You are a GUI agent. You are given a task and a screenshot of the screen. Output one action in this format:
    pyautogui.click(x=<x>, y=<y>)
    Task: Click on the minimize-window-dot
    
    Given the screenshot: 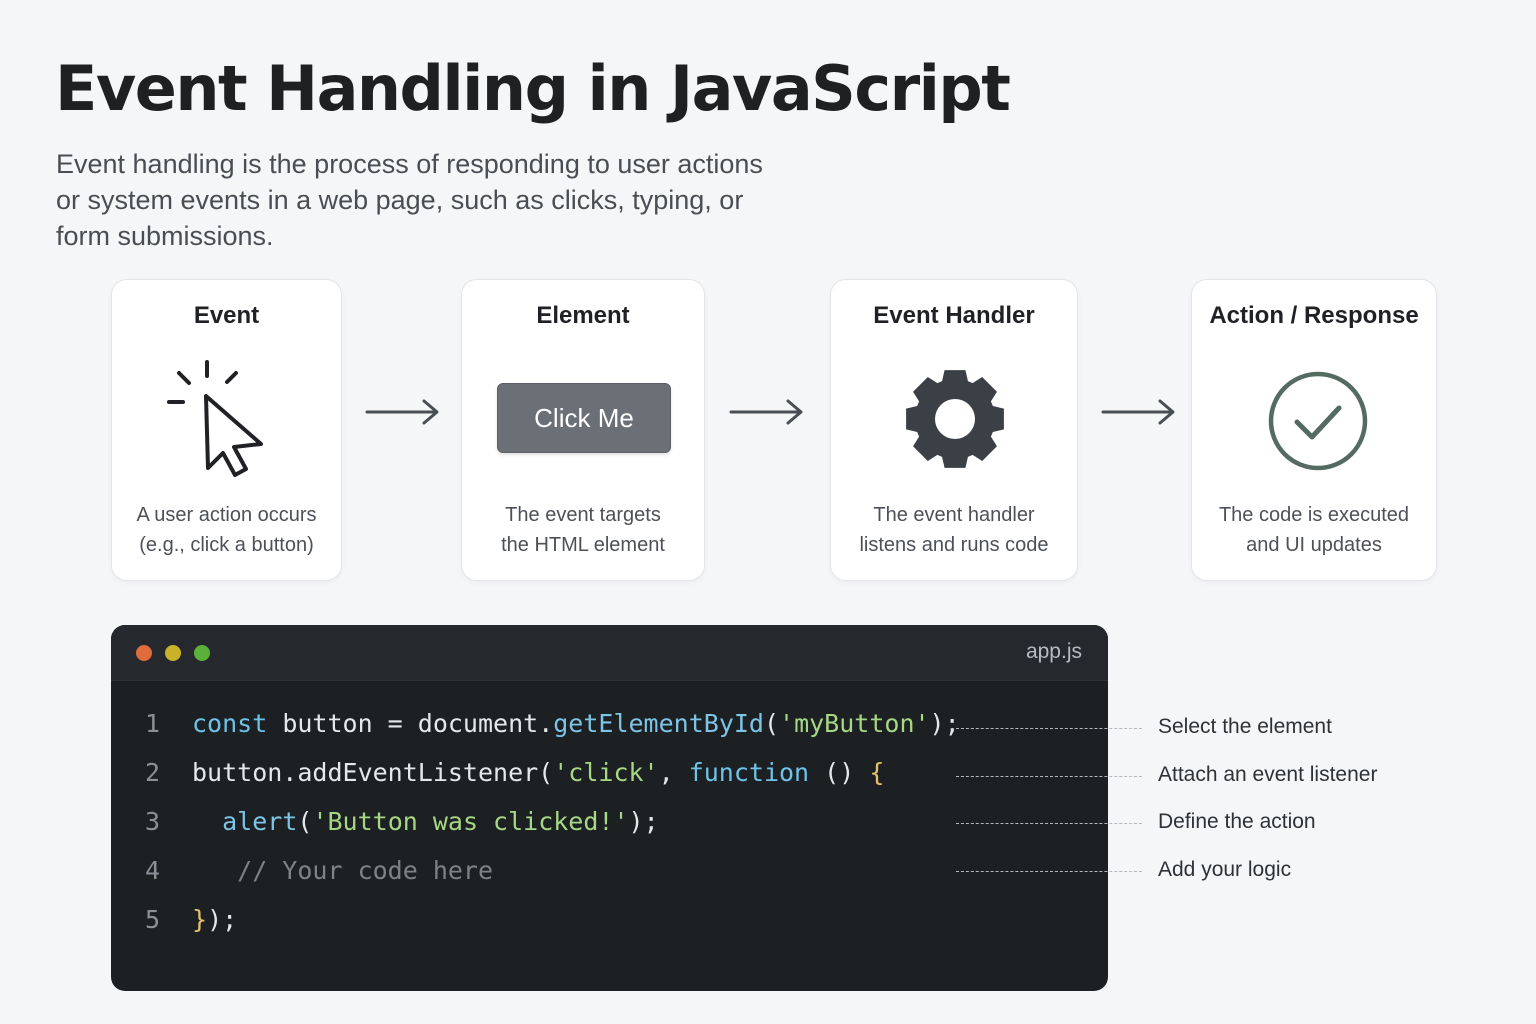 What is the action you would take?
    pyautogui.click(x=173, y=653)
    